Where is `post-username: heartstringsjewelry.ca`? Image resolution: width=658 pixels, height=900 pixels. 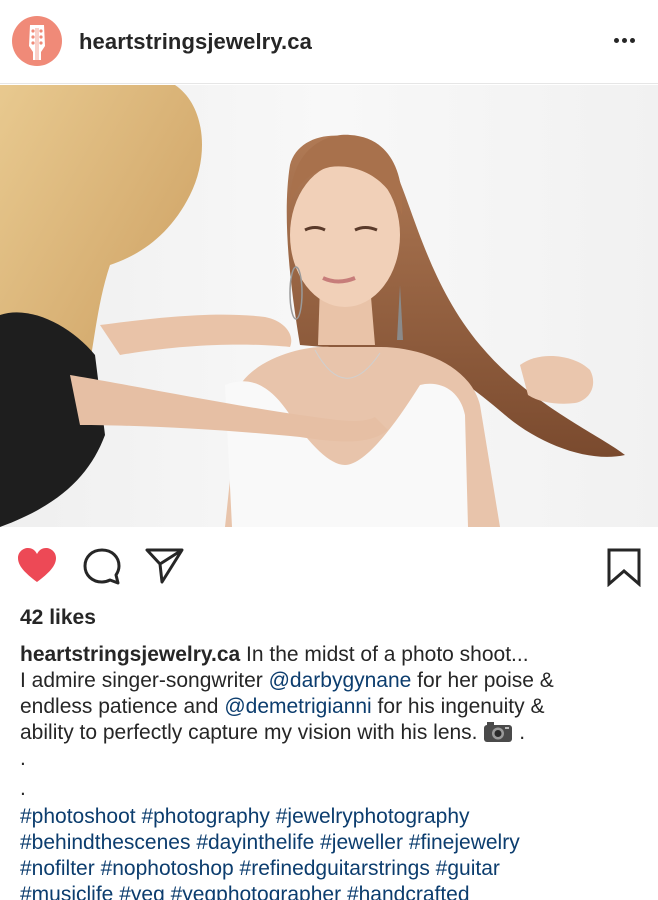 post-username: heartstringsjewelry.ca is located at coordinates (195, 42).